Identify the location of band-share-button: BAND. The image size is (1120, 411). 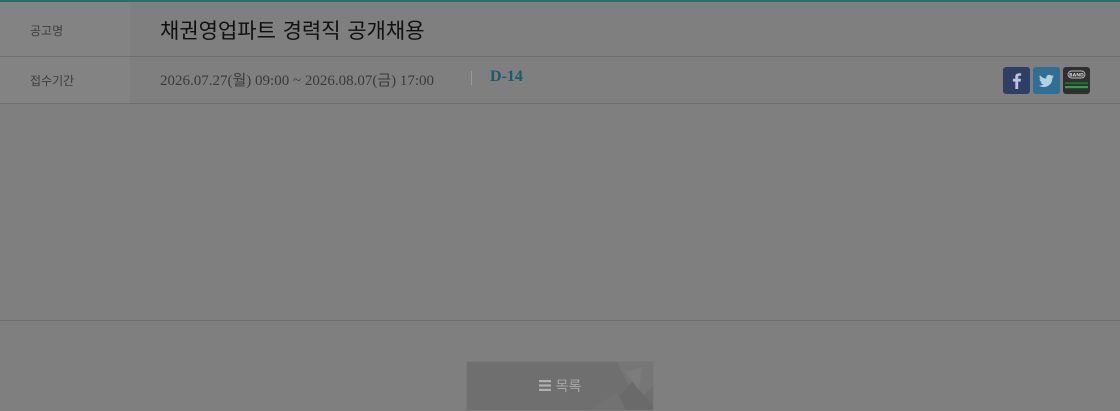
(1076, 80).